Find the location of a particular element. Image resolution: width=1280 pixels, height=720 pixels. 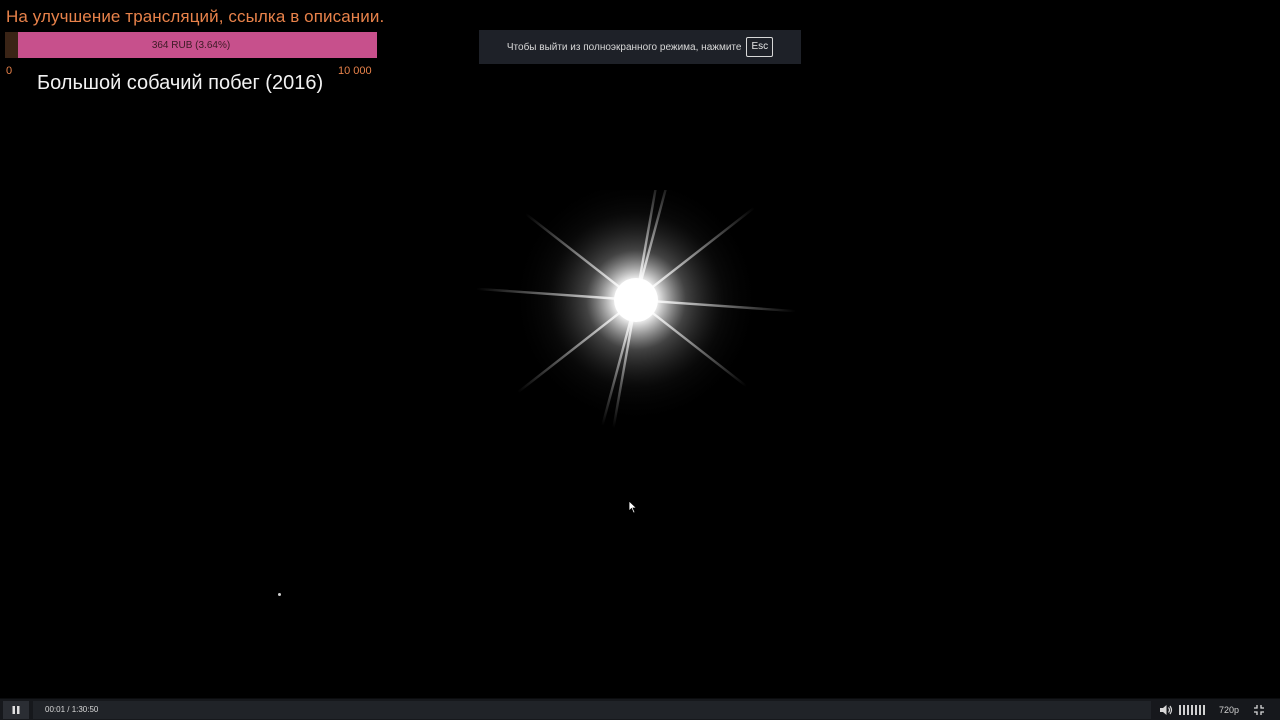

fullscreen-button is located at coordinates (1259, 710).